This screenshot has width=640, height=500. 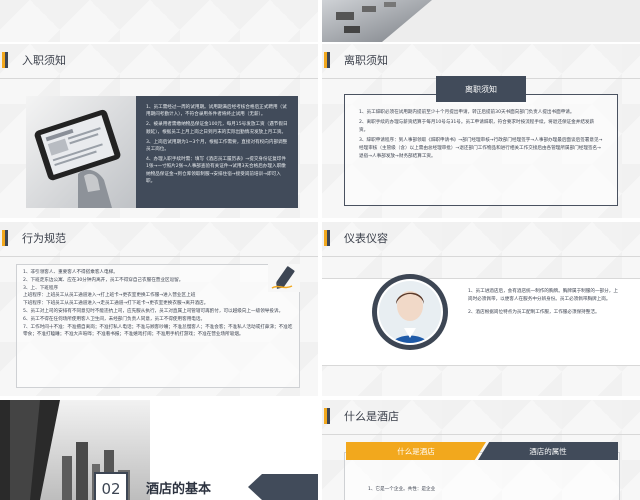 What do you see at coordinates (41, 288) in the screenshot?
I see `xingwei-text-3: 3、上、下班程序` at bounding box center [41, 288].